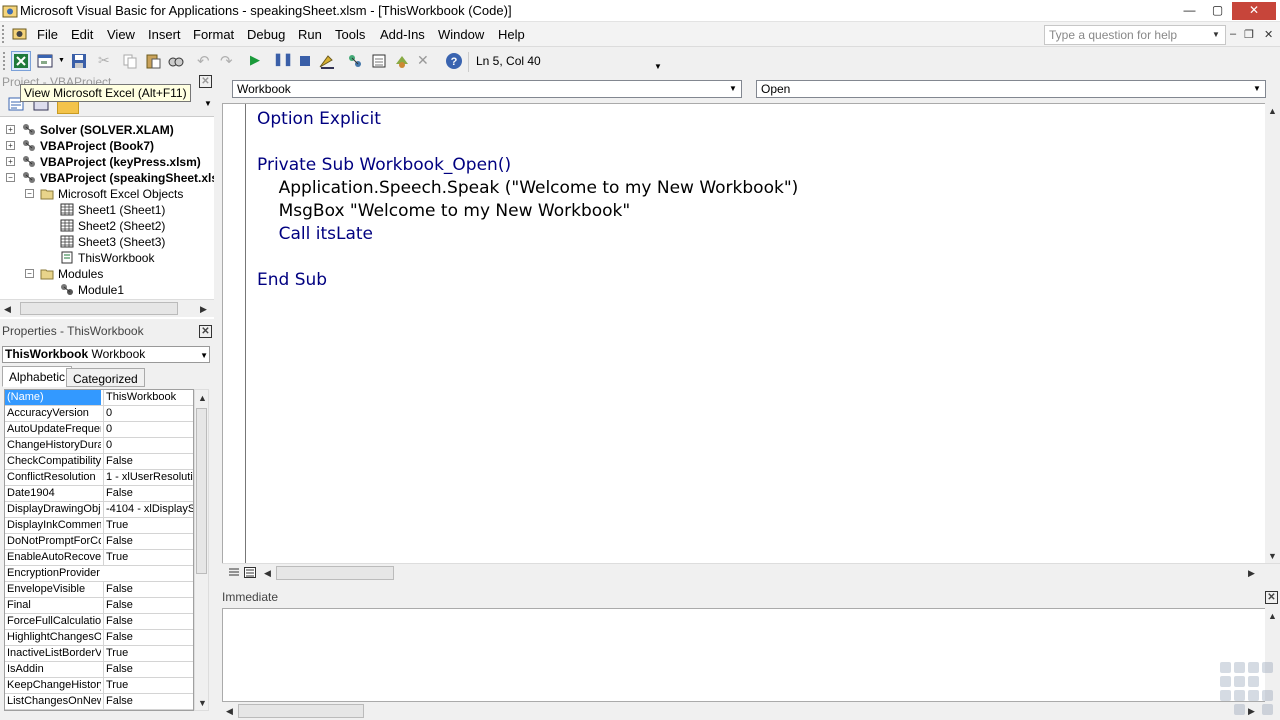 This screenshot has height=720, width=1280. Describe the element at coordinates (10, 145) in the screenshot. I see `expand-book7-icon: +` at that location.